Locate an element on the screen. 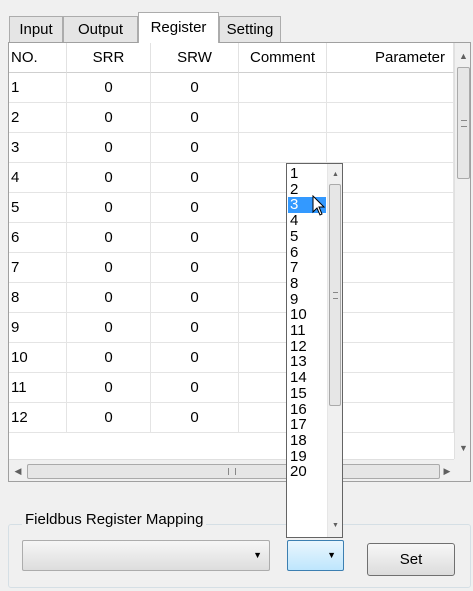 This screenshot has width=473, height=591. tab-register: Register is located at coordinates (178, 27).